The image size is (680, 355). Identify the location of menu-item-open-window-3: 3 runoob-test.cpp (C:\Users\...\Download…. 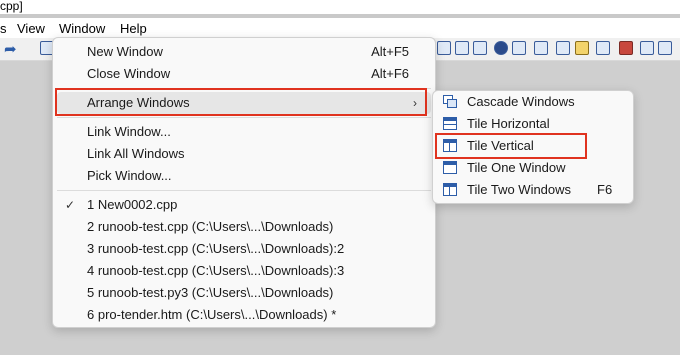
(244, 249).